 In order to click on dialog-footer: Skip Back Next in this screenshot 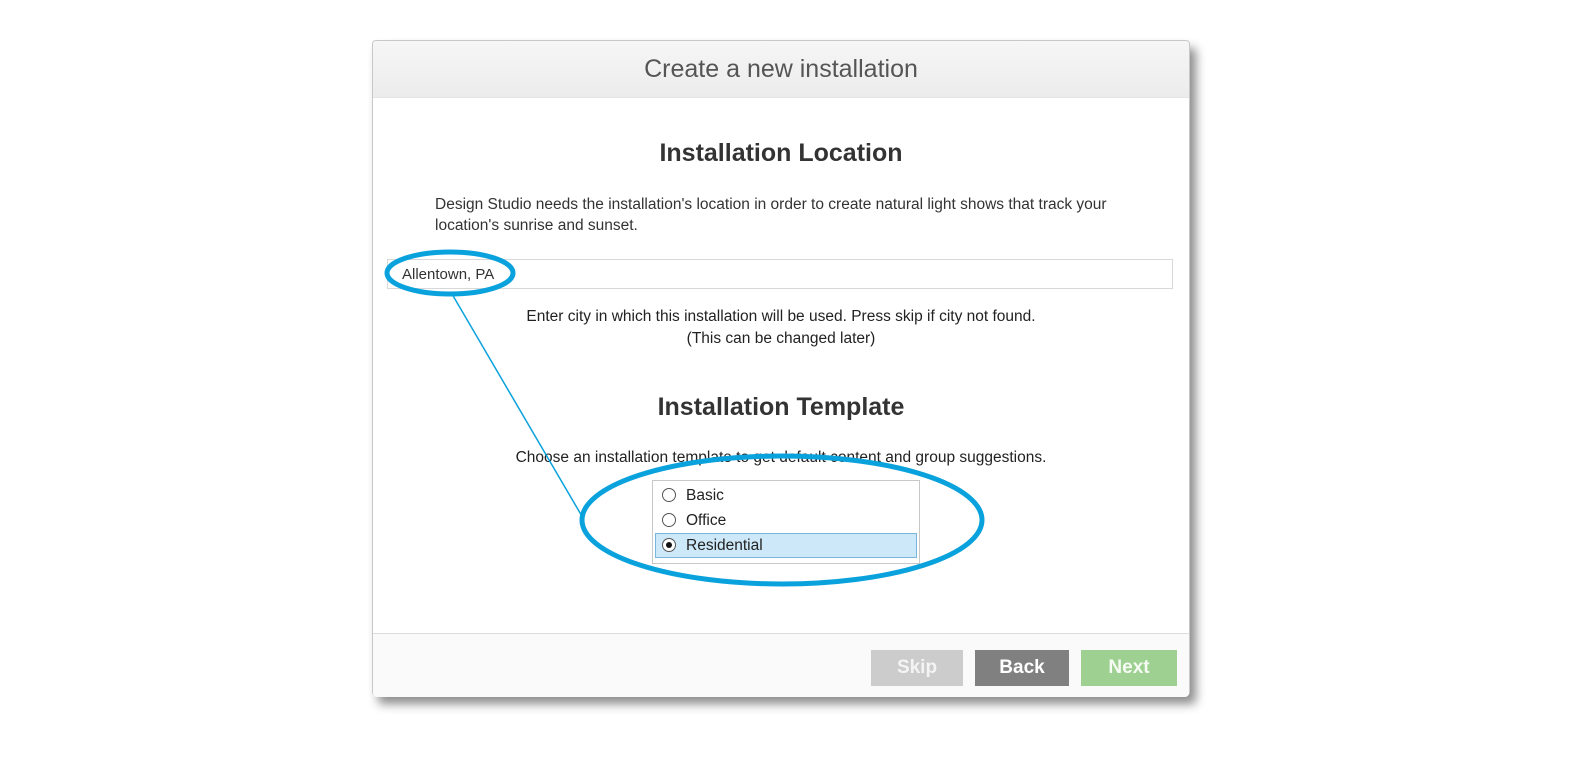, I will do `click(781, 665)`.